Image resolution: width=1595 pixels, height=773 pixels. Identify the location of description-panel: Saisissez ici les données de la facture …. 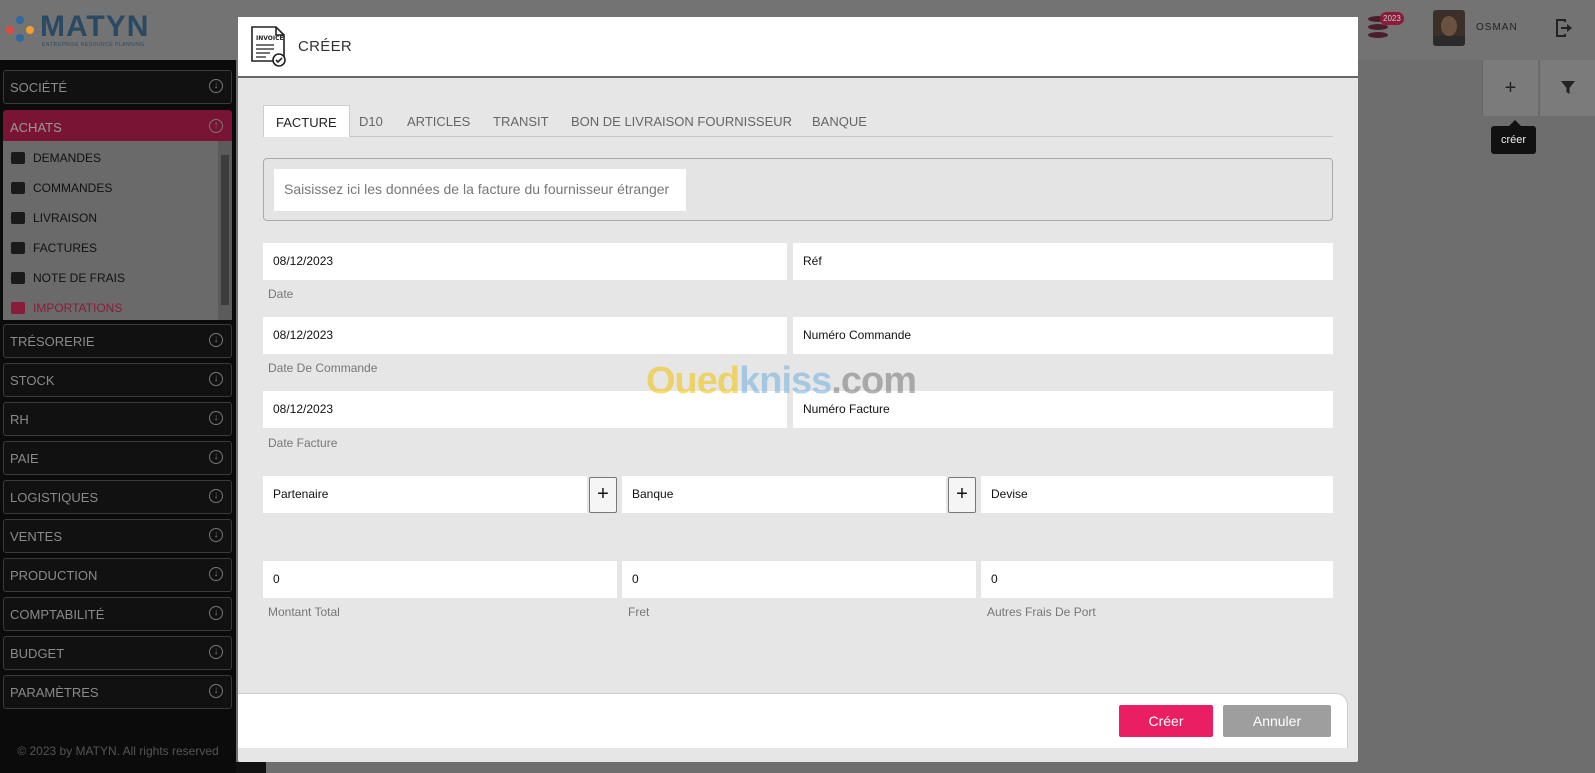
(798, 189).